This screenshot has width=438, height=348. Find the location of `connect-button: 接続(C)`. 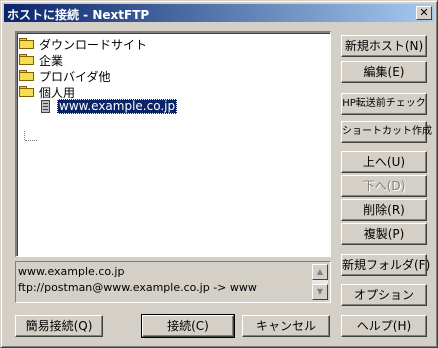

connect-button: 接続(C) is located at coordinates (188, 326).